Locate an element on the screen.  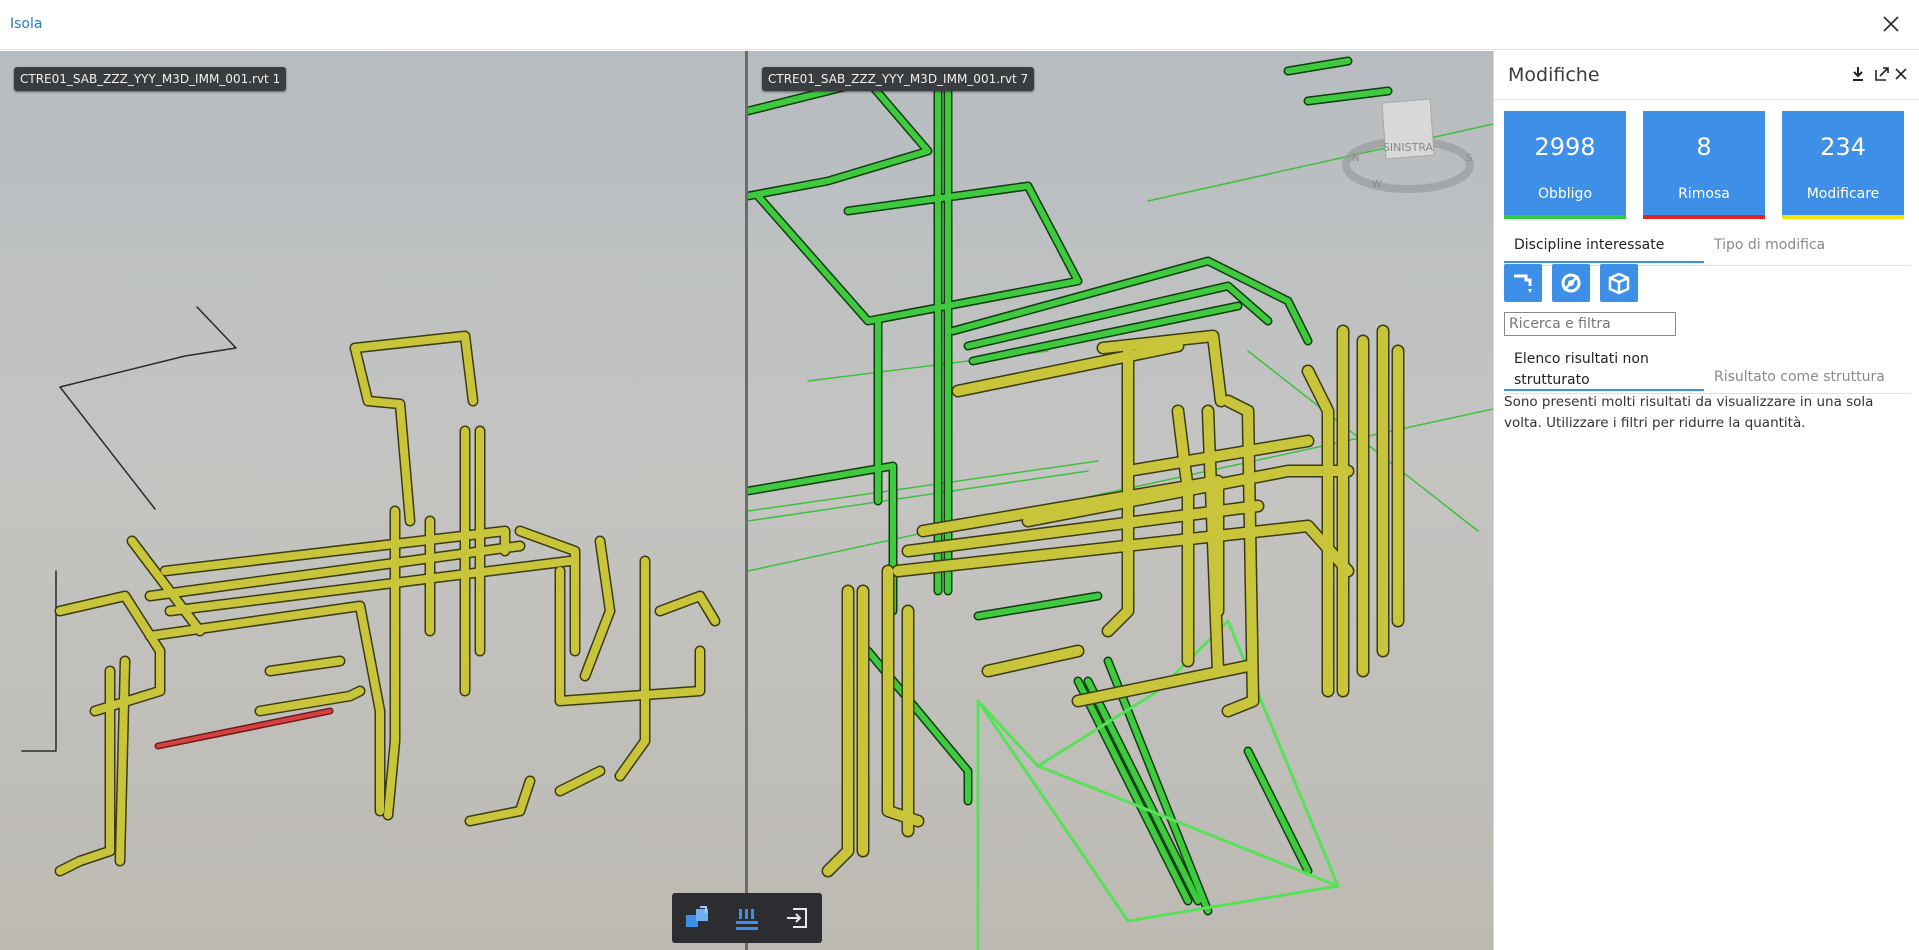
window-title: Isola is located at coordinates (26, 24).